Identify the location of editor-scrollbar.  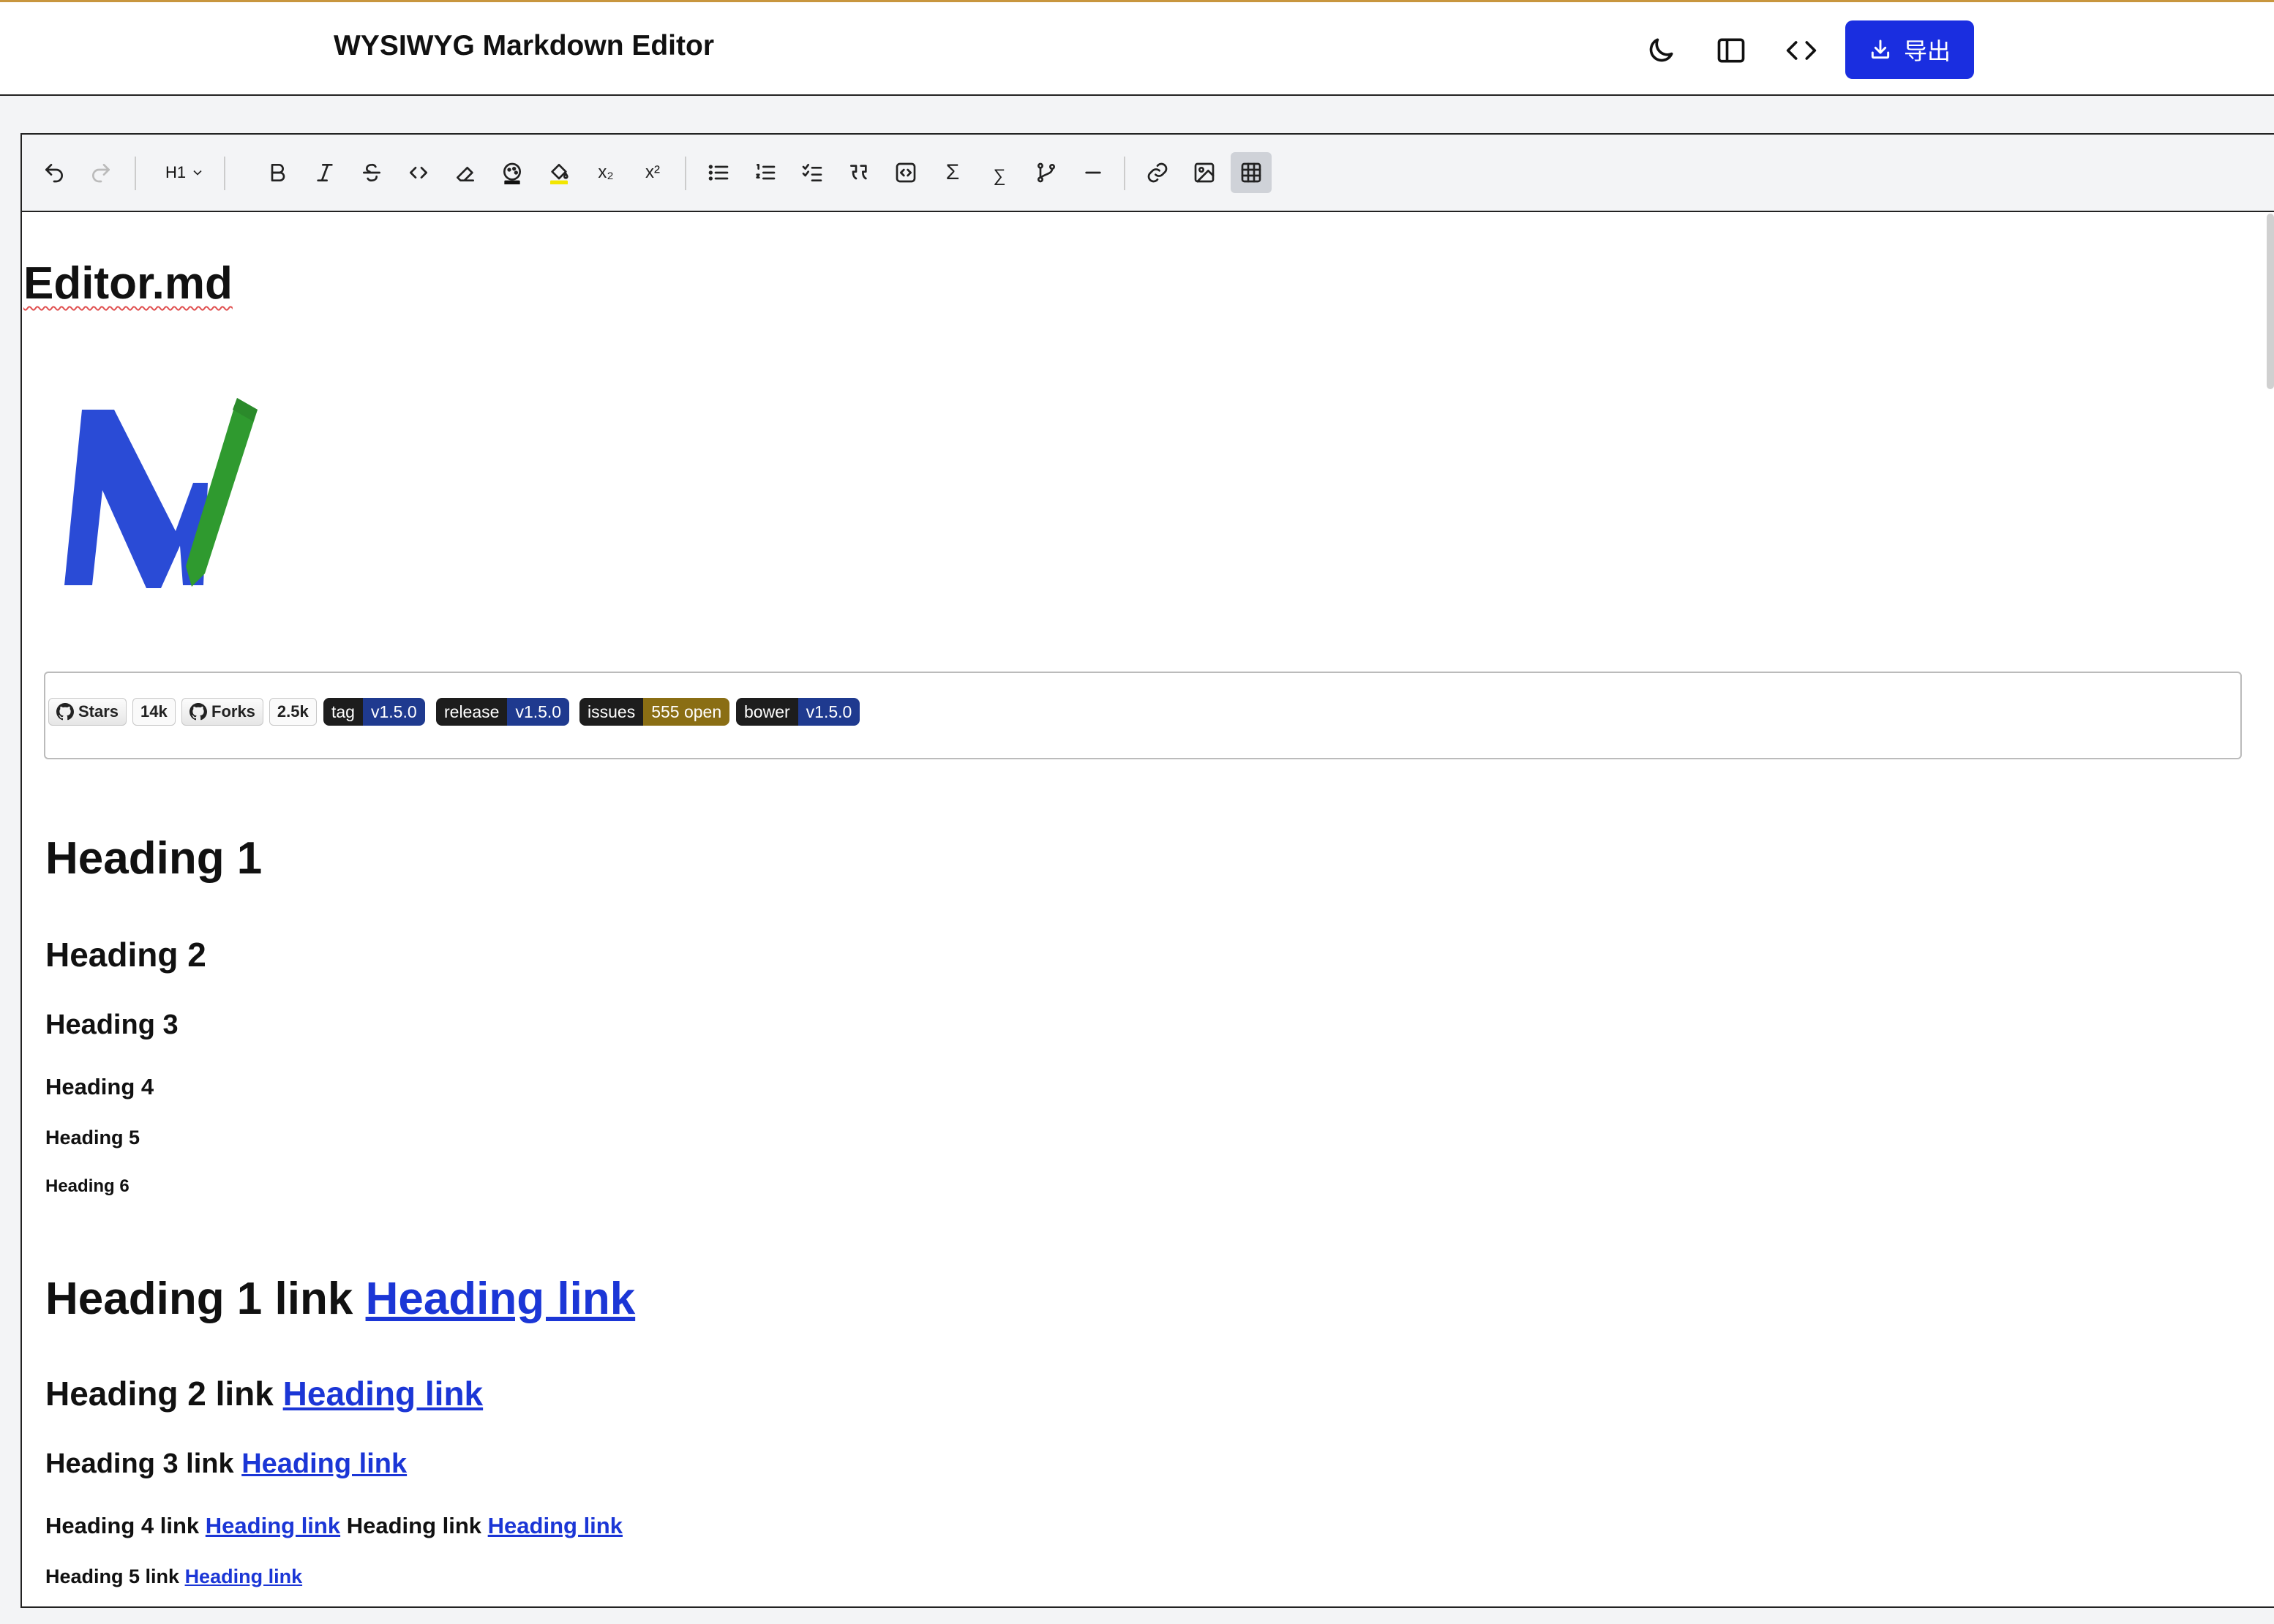
(2270, 301).